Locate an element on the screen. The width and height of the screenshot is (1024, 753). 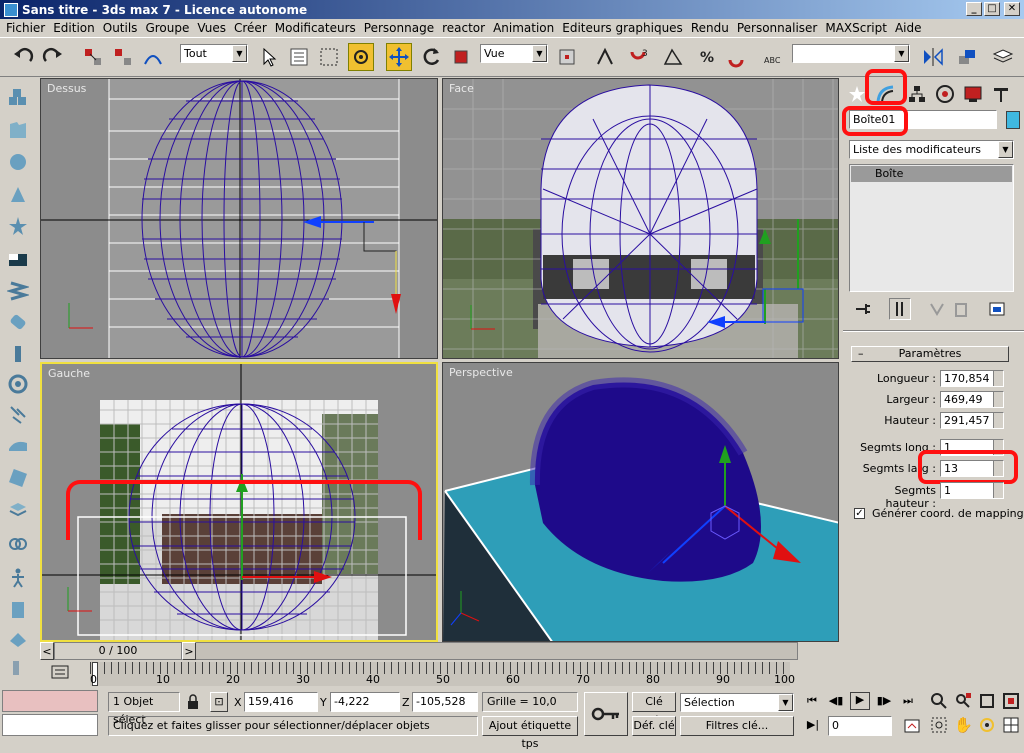
zoom-extents-all-icon is located at coordinates (1011, 701).